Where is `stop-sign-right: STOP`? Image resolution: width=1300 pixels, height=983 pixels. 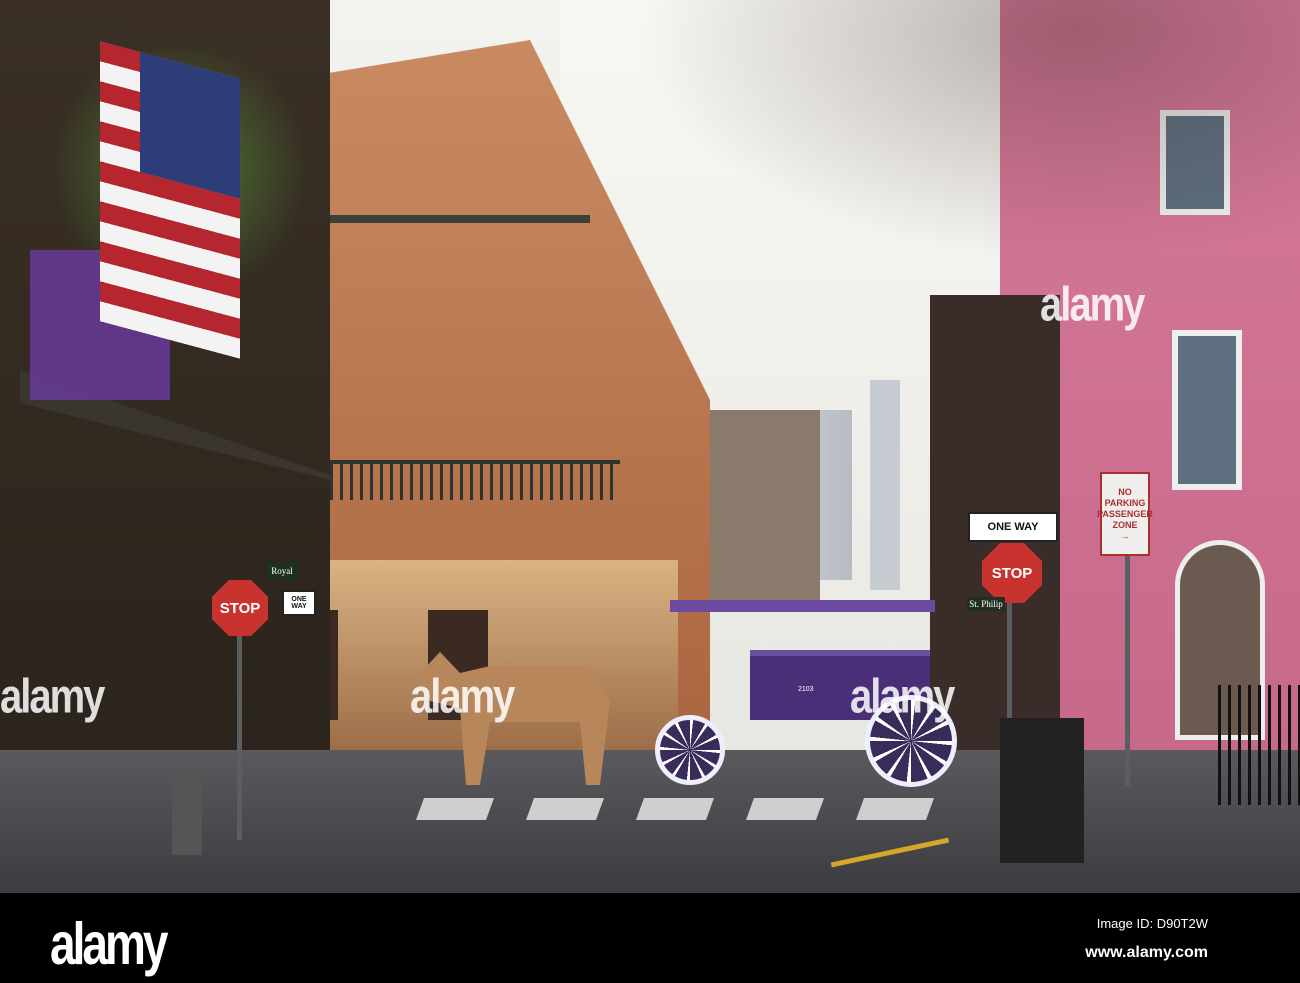
stop-sign-right: STOP is located at coordinates (1012, 573).